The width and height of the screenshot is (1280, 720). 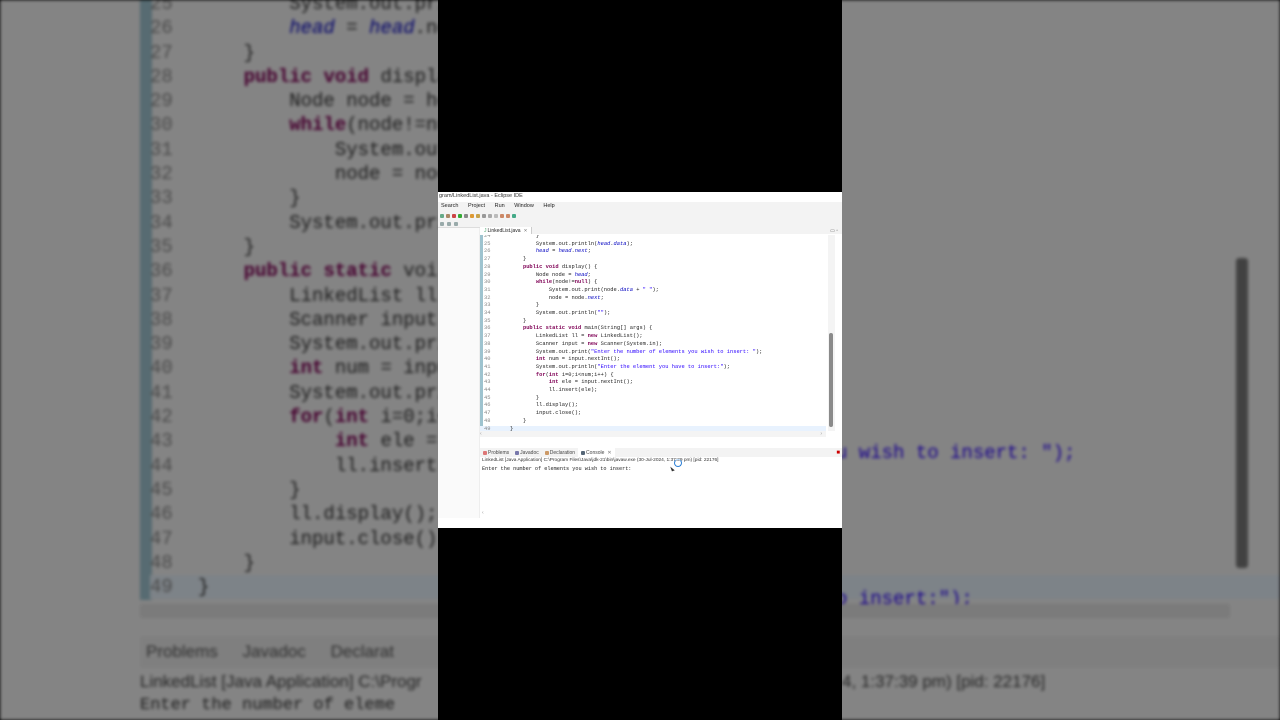 What do you see at coordinates (318, 319) in the screenshot?
I see `bg-code-text: Scanner input` at bounding box center [318, 319].